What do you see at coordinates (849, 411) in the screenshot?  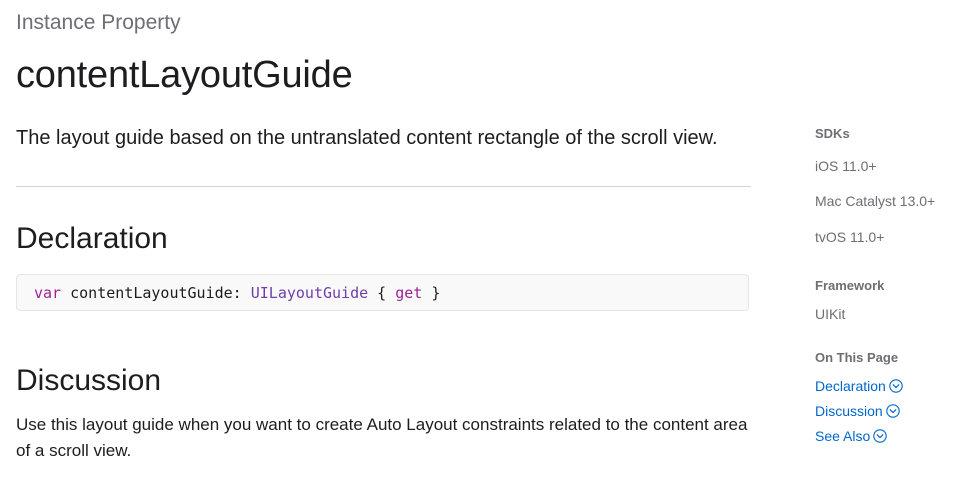 I see `link-label: Discussion` at bounding box center [849, 411].